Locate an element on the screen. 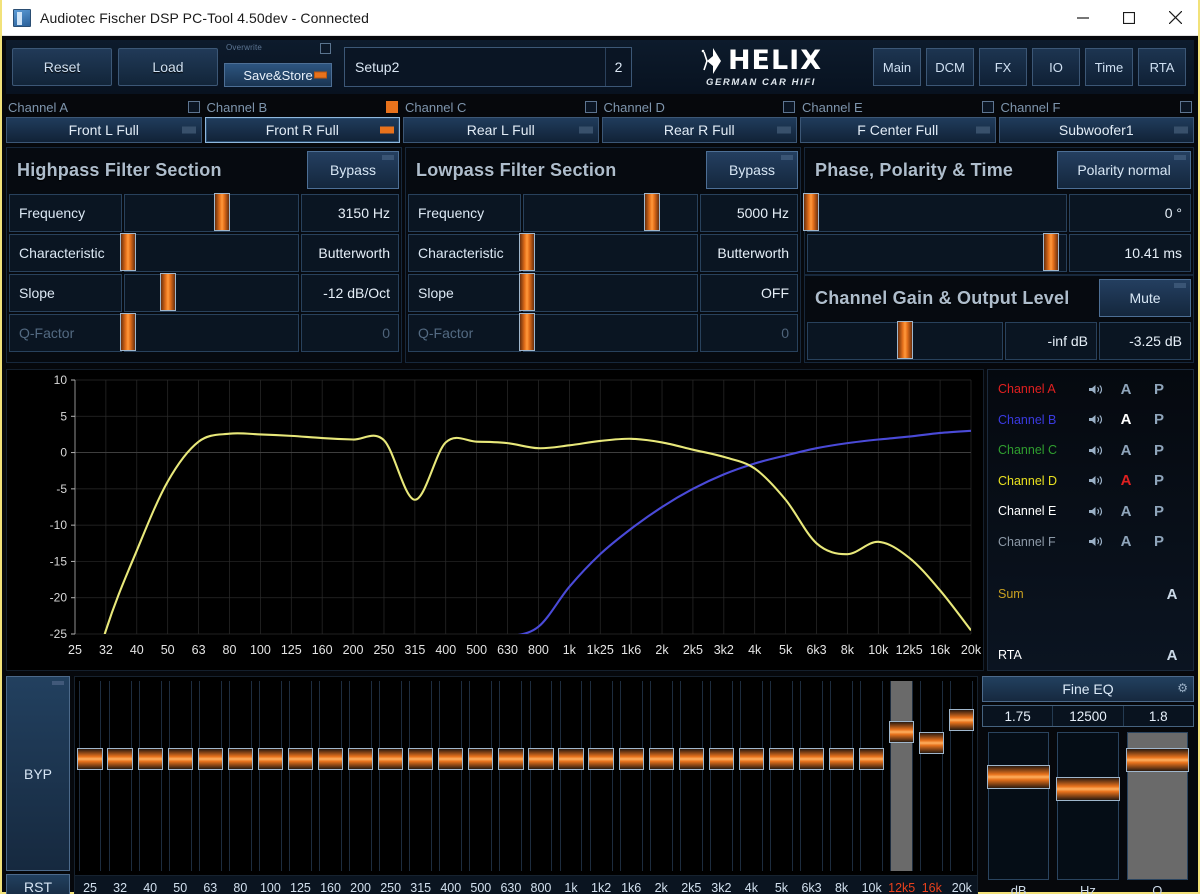  highpass-0-thumb is located at coordinates (221, 212).